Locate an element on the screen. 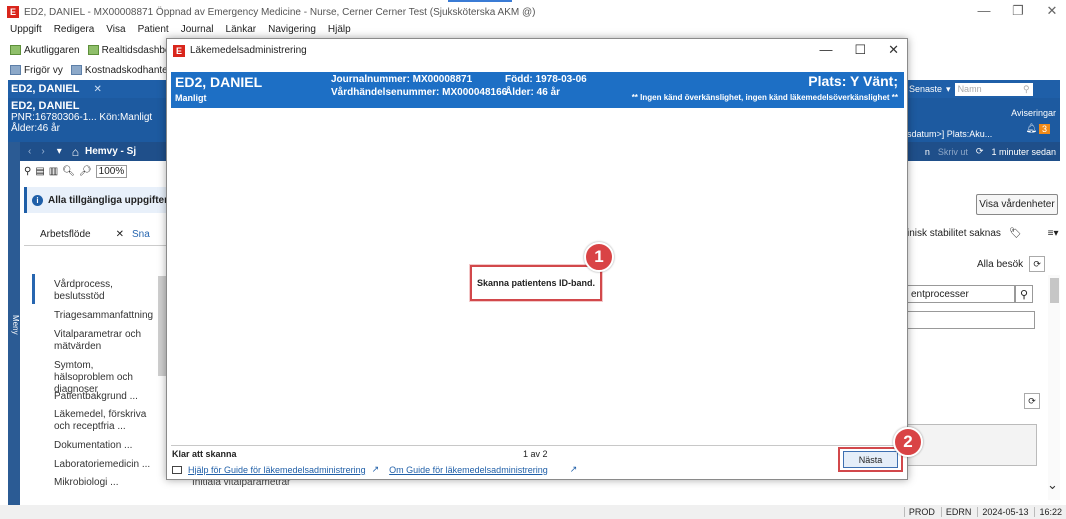 The image size is (1066, 519). right-strip: n Skriv ut ⟳ 1 minuter sedan is located at coordinates (983, 151).